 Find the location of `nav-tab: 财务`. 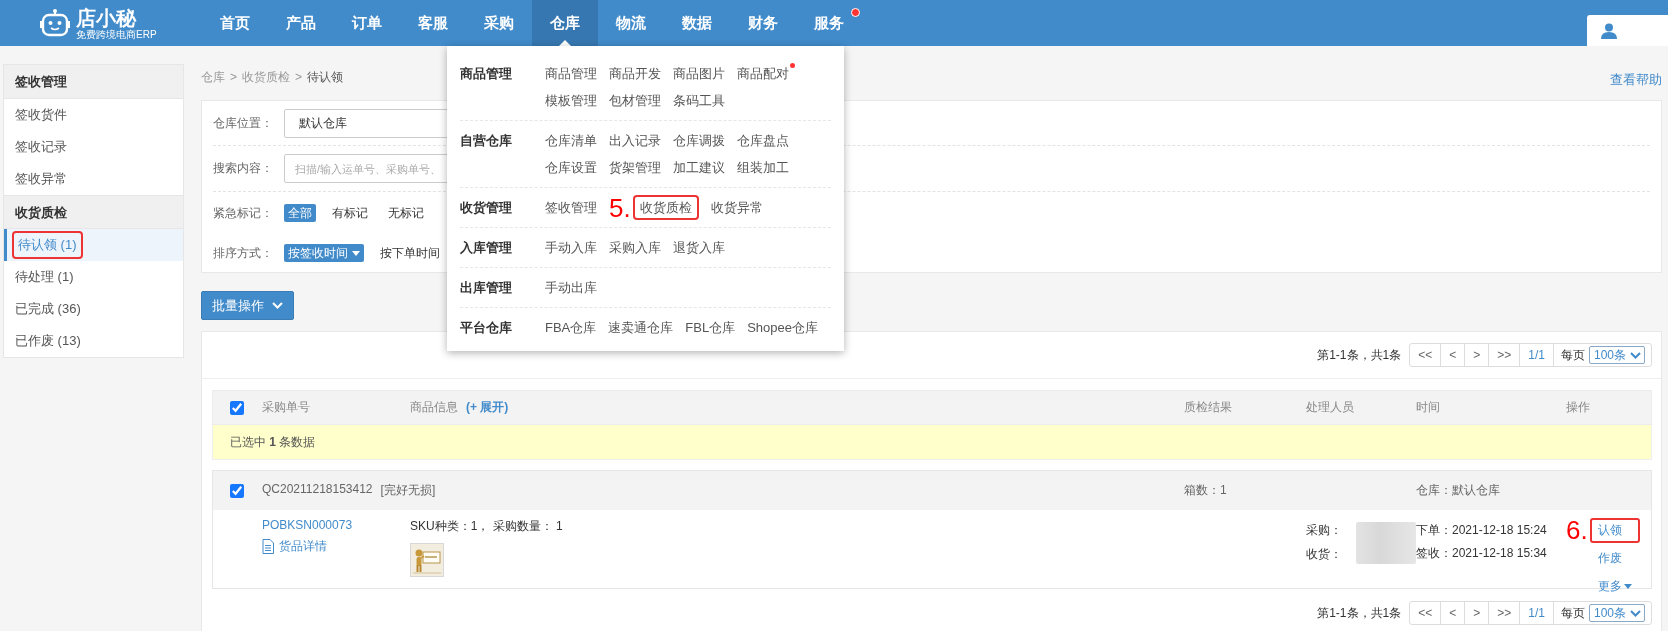

nav-tab: 财务 is located at coordinates (763, 23).